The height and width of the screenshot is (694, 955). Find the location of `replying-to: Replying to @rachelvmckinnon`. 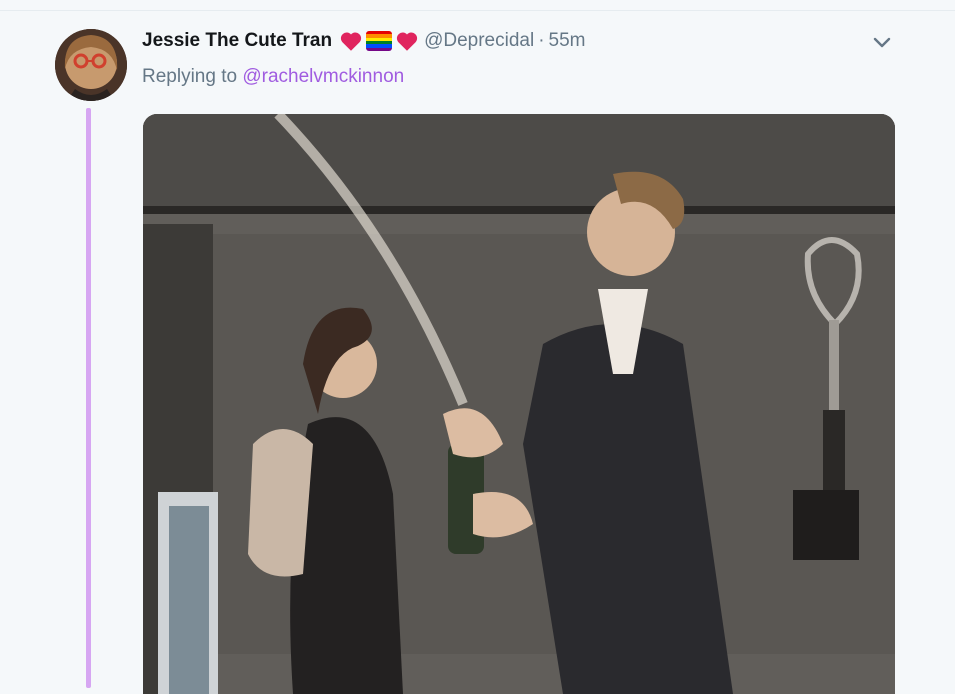

replying-to: Replying to @rachelvmckinnon is located at coordinates (273, 77).